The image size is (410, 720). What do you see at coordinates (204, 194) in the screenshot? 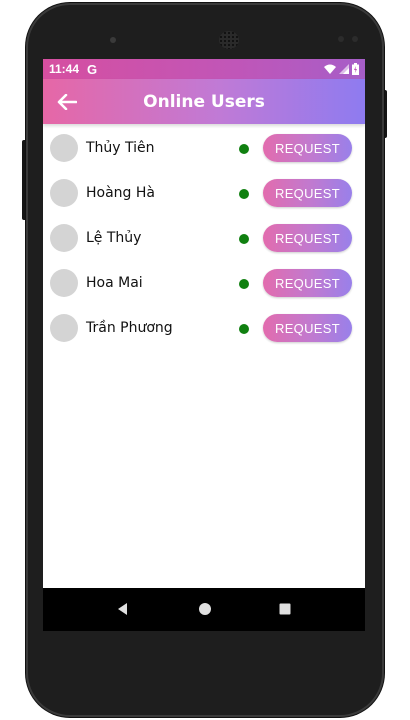
I see `user-row: Hoàng Hà REQUEST` at bounding box center [204, 194].